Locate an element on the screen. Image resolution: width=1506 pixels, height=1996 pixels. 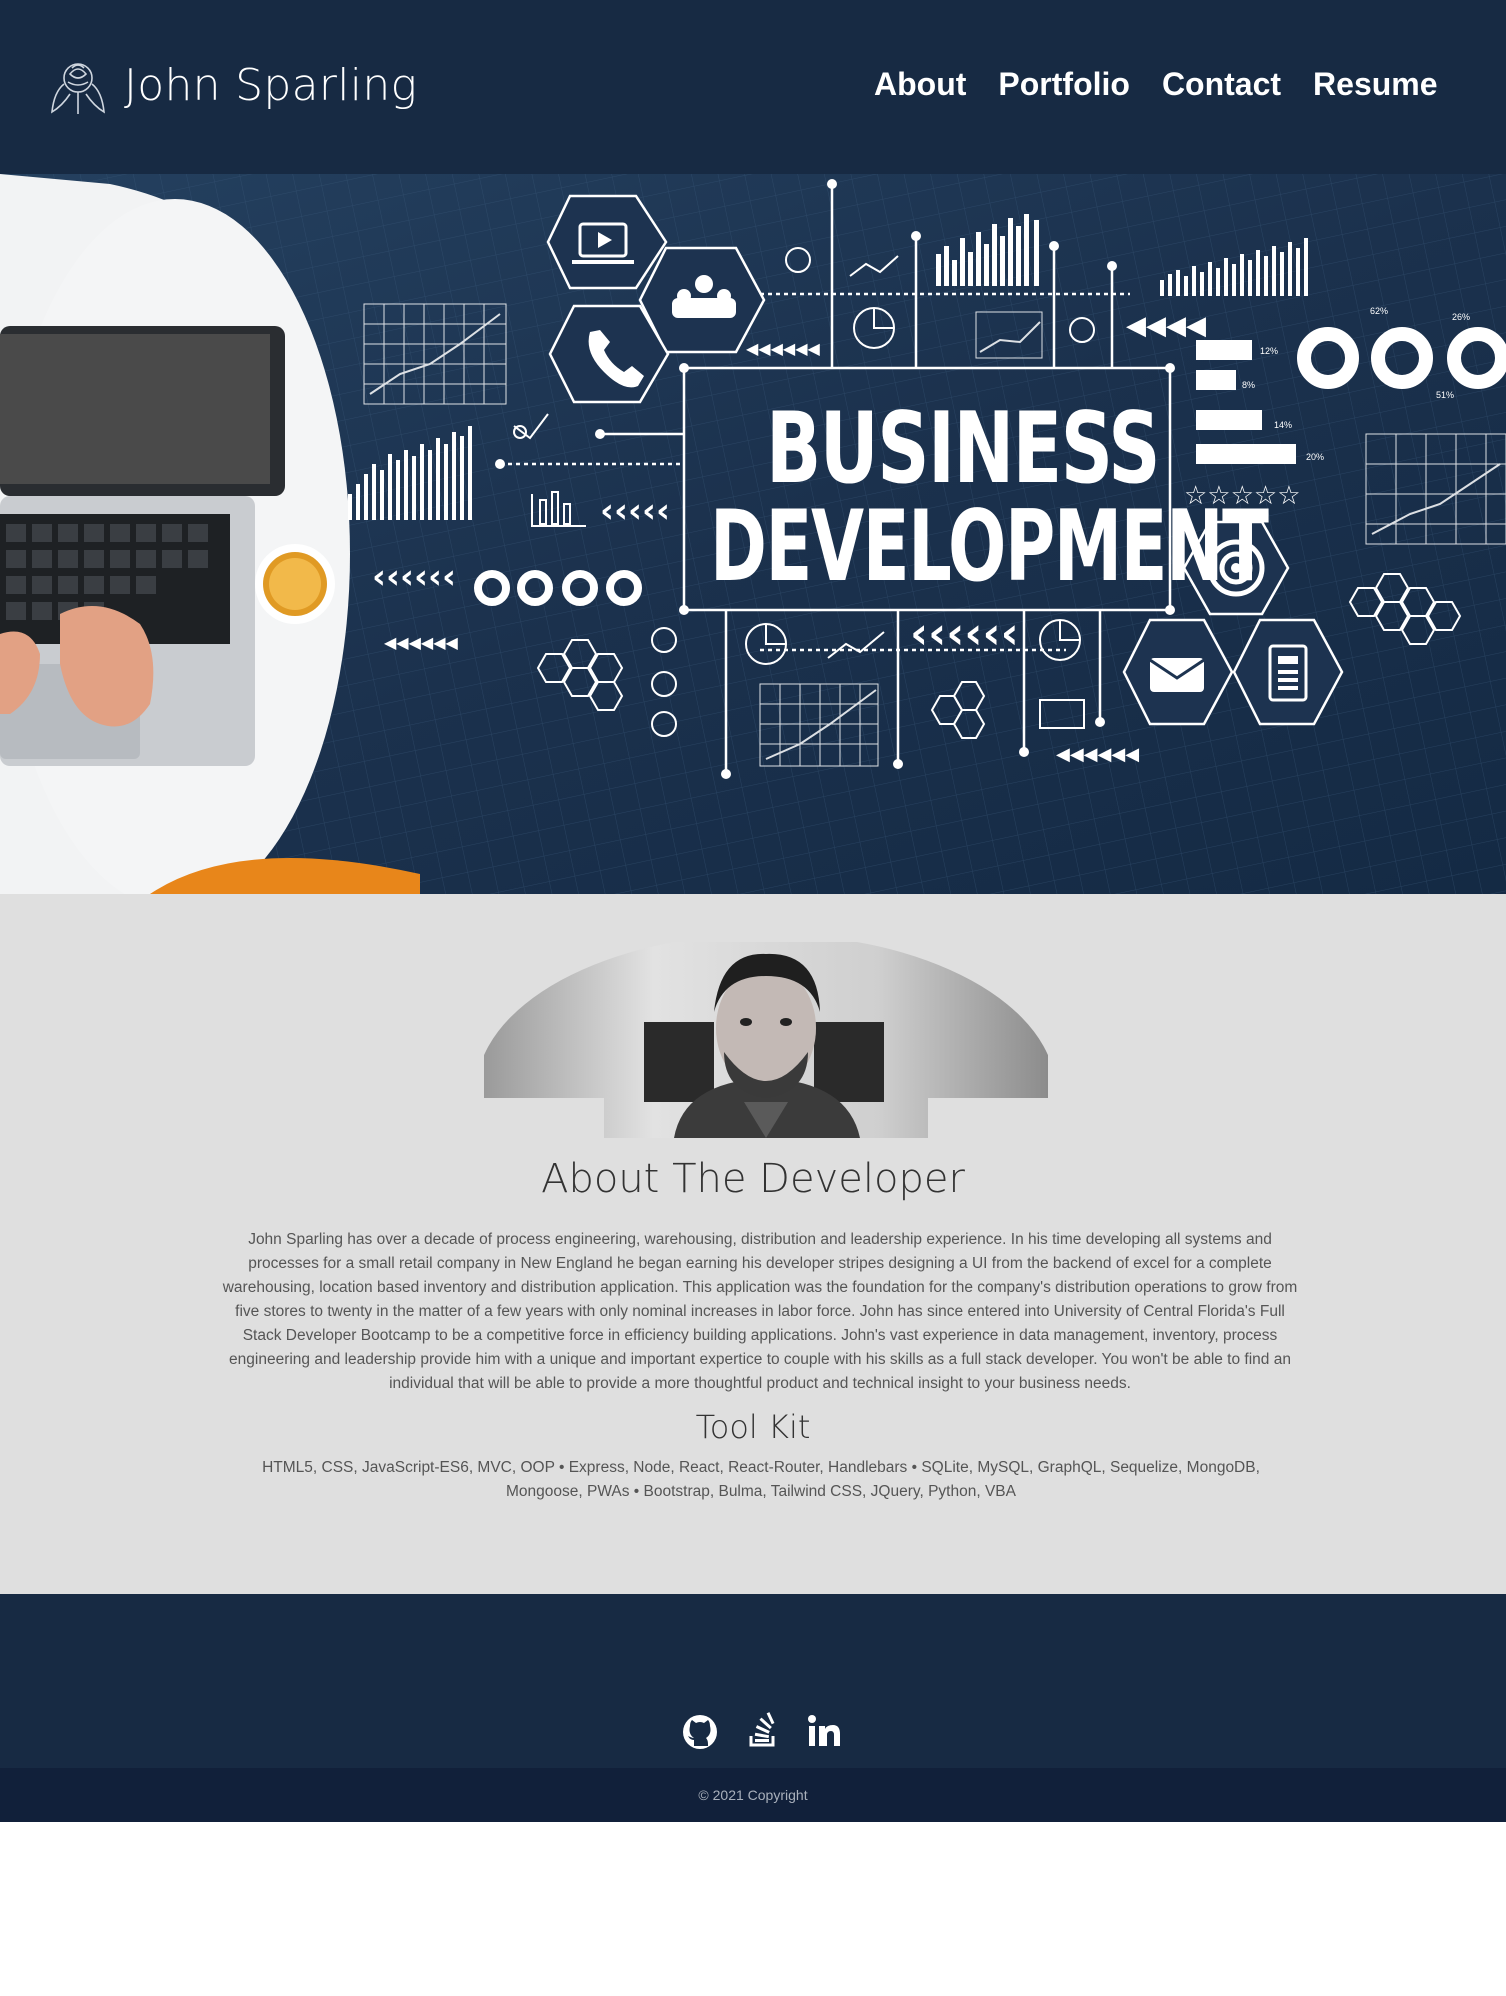
nav-about: About is located at coordinates (920, 88).